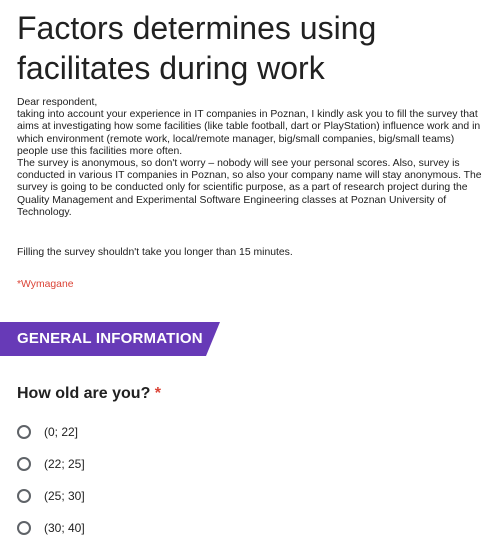 Image resolution: width=500 pixels, height=544 pixels. Describe the element at coordinates (167, 432) in the screenshot. I see `age-option: (0; 22]` at that location.